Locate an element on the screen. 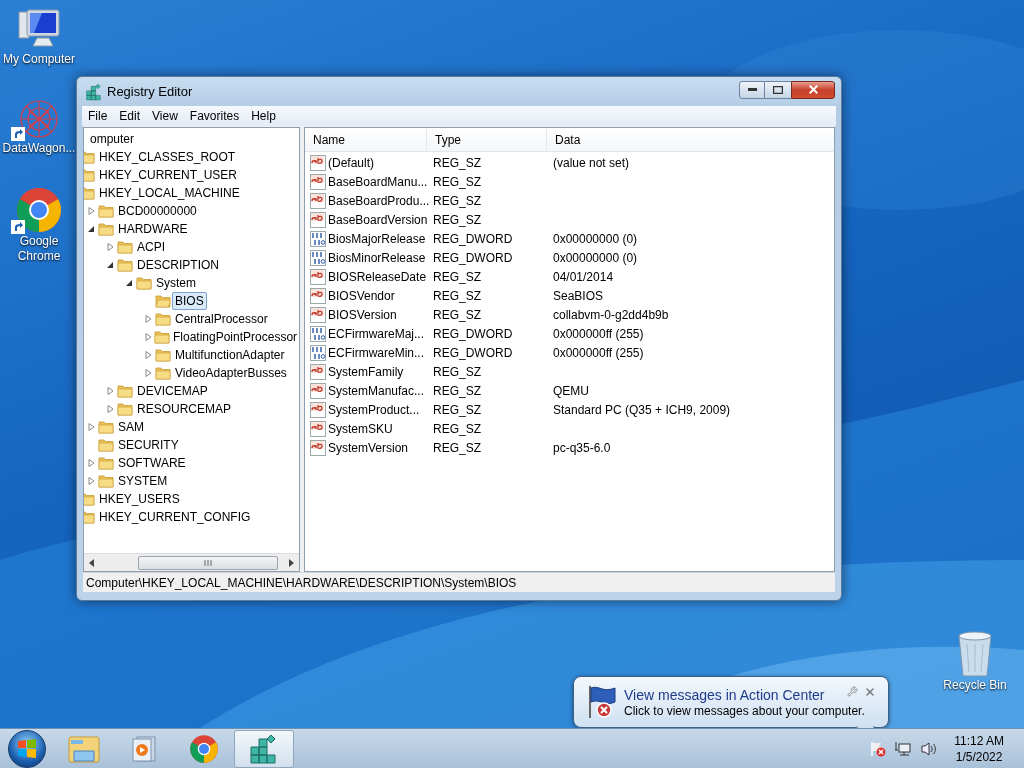  value-name: (Default) is located at coordinates (351, 162).